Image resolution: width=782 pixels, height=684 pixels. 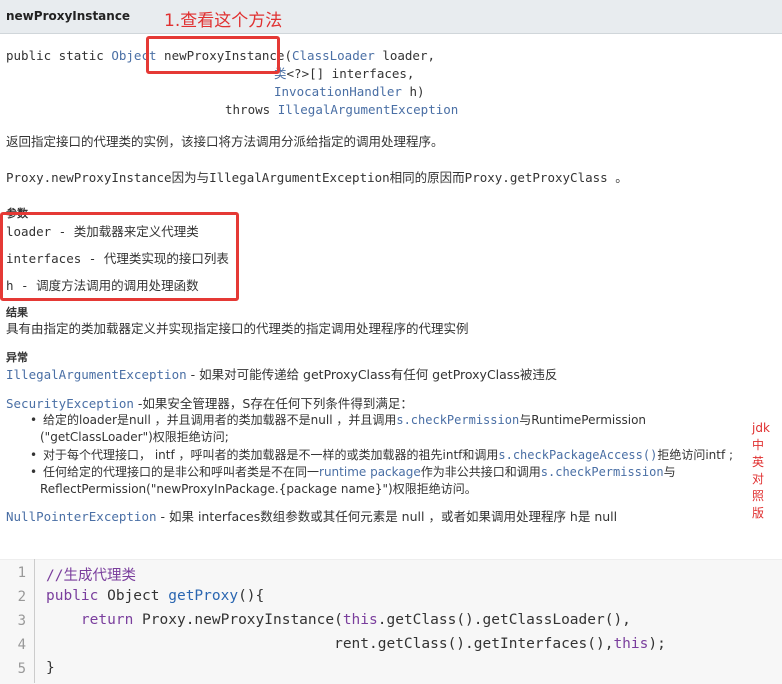 I want to click on checkpermission-link-2: s.checkPermission, so click(x=602, y=472).